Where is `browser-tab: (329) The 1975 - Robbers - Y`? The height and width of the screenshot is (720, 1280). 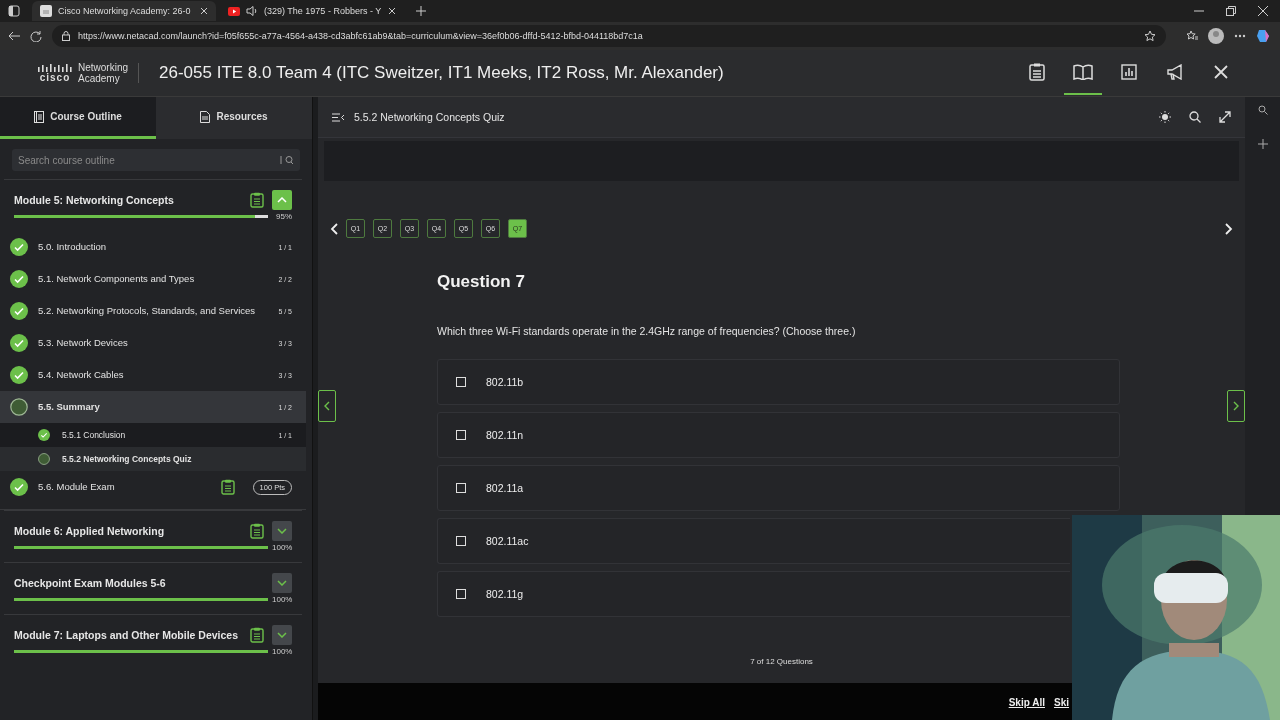
browser-tab: (329) The 1975 - Robbers - Y is located at coordinates (312, 11).